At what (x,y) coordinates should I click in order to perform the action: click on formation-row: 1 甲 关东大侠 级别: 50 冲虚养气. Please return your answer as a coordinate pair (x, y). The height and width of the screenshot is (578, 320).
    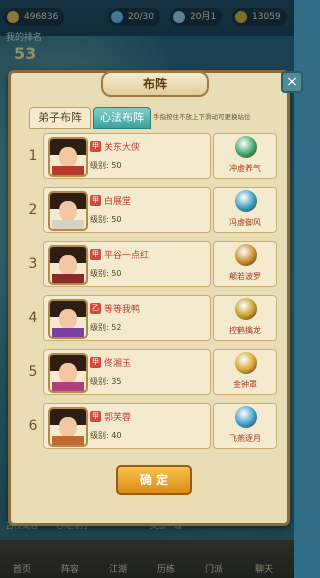
    Looking at the image, I should click on (149, 156).